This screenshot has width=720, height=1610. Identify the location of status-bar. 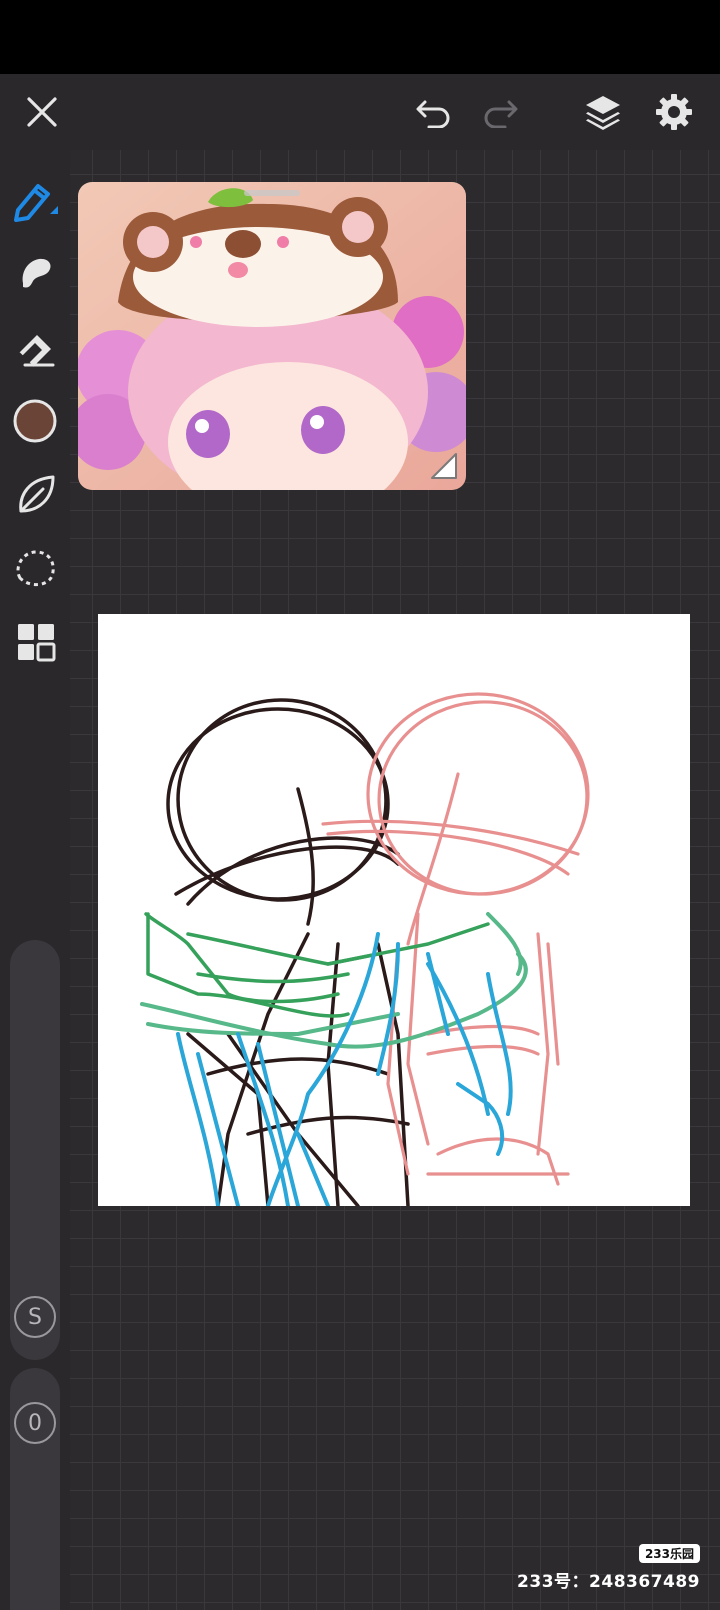
(360, 37).